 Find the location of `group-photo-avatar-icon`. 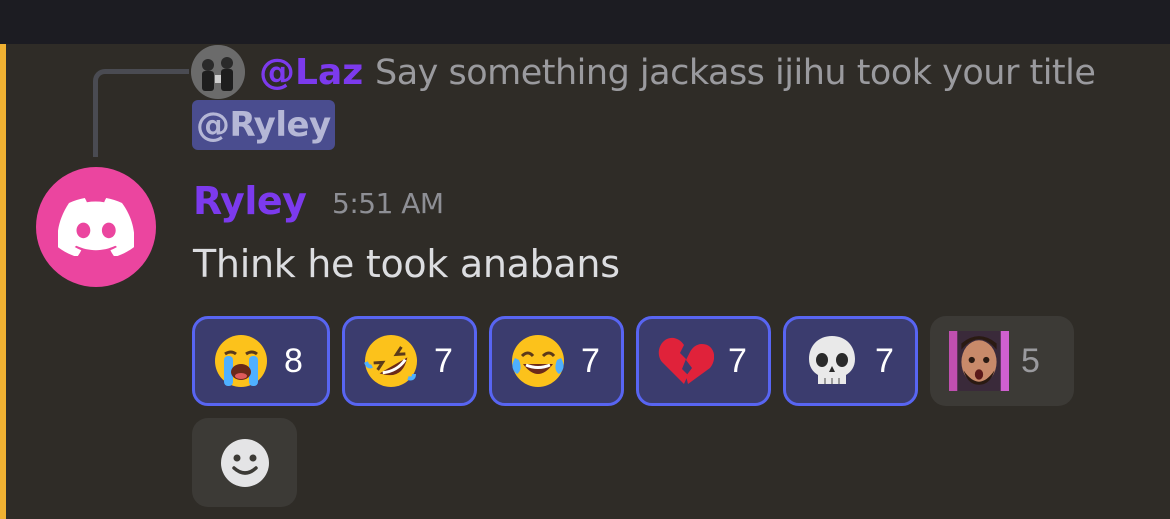

group-photo-avatar-icon is located at coordinates (218, 72).